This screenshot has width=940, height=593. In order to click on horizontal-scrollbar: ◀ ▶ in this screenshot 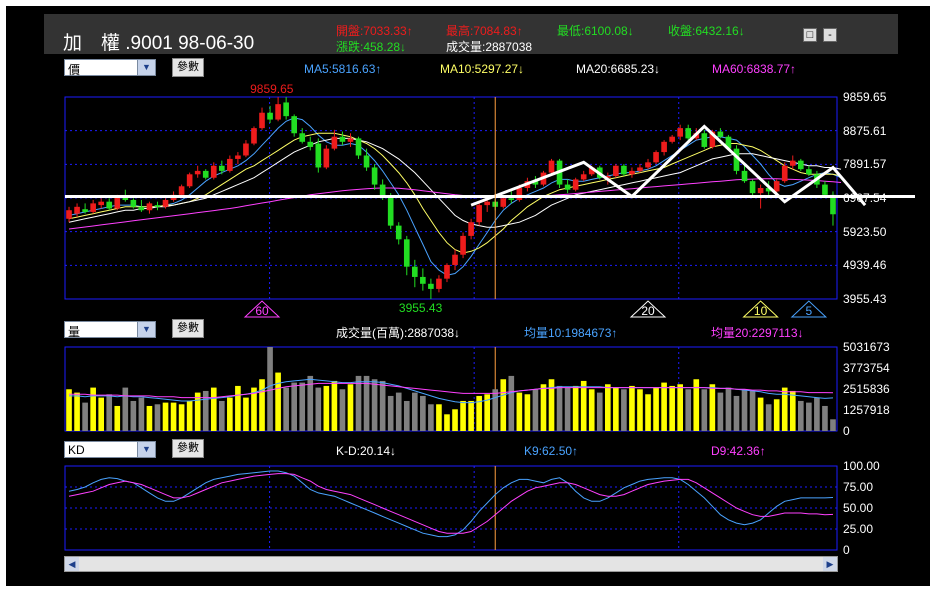, I will do `click(451, 564)`.